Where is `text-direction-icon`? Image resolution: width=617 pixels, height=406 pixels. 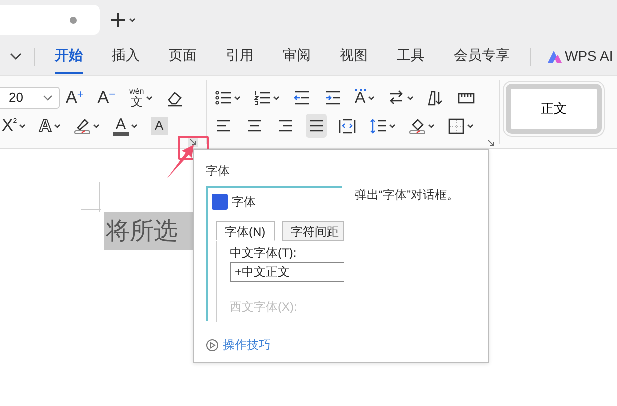 text-direction-icon is located at coordinates (396, 98).